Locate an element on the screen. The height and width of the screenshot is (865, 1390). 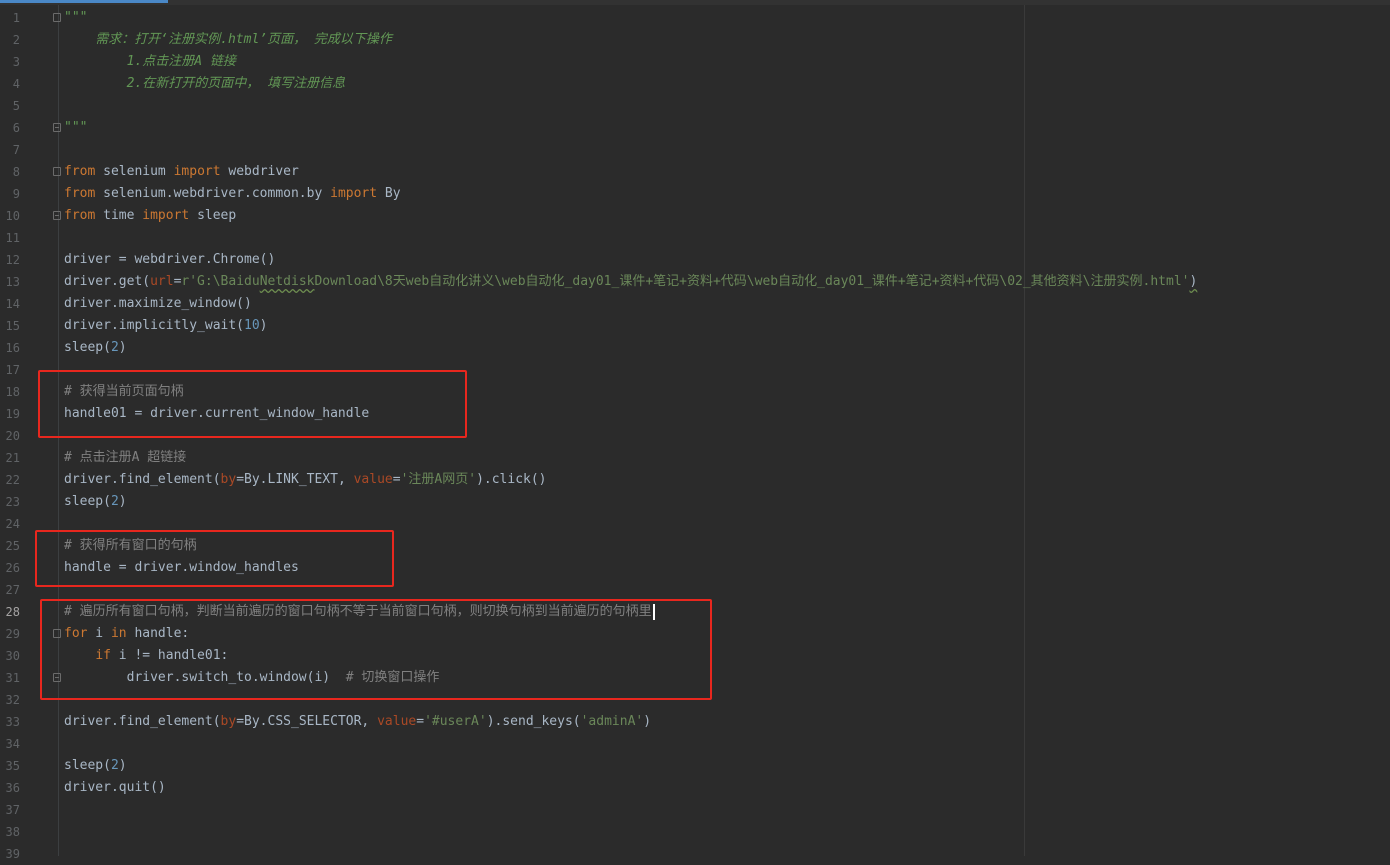
code-text: # 点击注册A 超链接 is located at coordinates (125, 458).